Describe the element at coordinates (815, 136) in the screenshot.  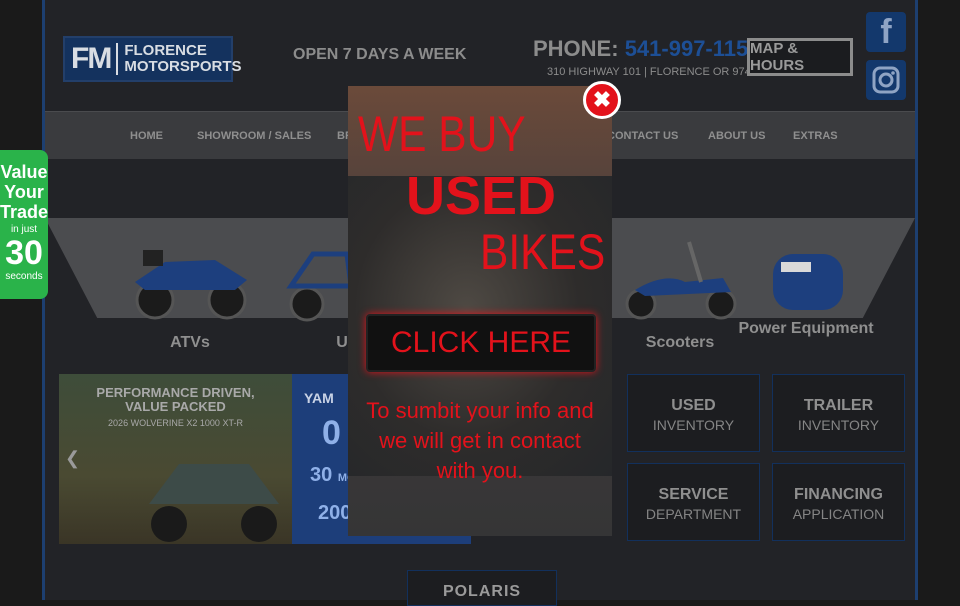
I see `nav-extras: EXTRAS` at that location.